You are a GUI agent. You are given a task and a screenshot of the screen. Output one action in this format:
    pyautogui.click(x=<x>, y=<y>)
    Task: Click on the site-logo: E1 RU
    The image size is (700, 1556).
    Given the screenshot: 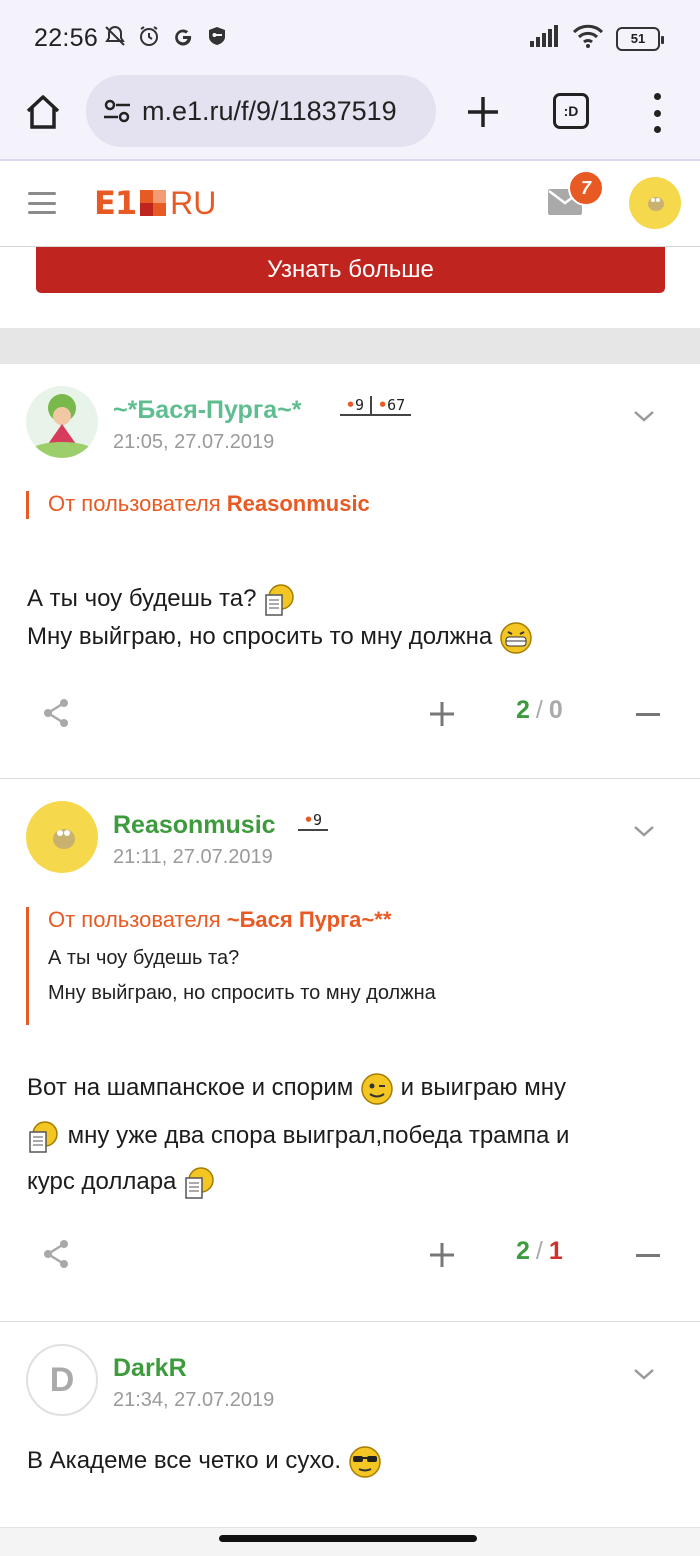 What is the action you would take?
    pyautogui.click(x=155, y=203)
    